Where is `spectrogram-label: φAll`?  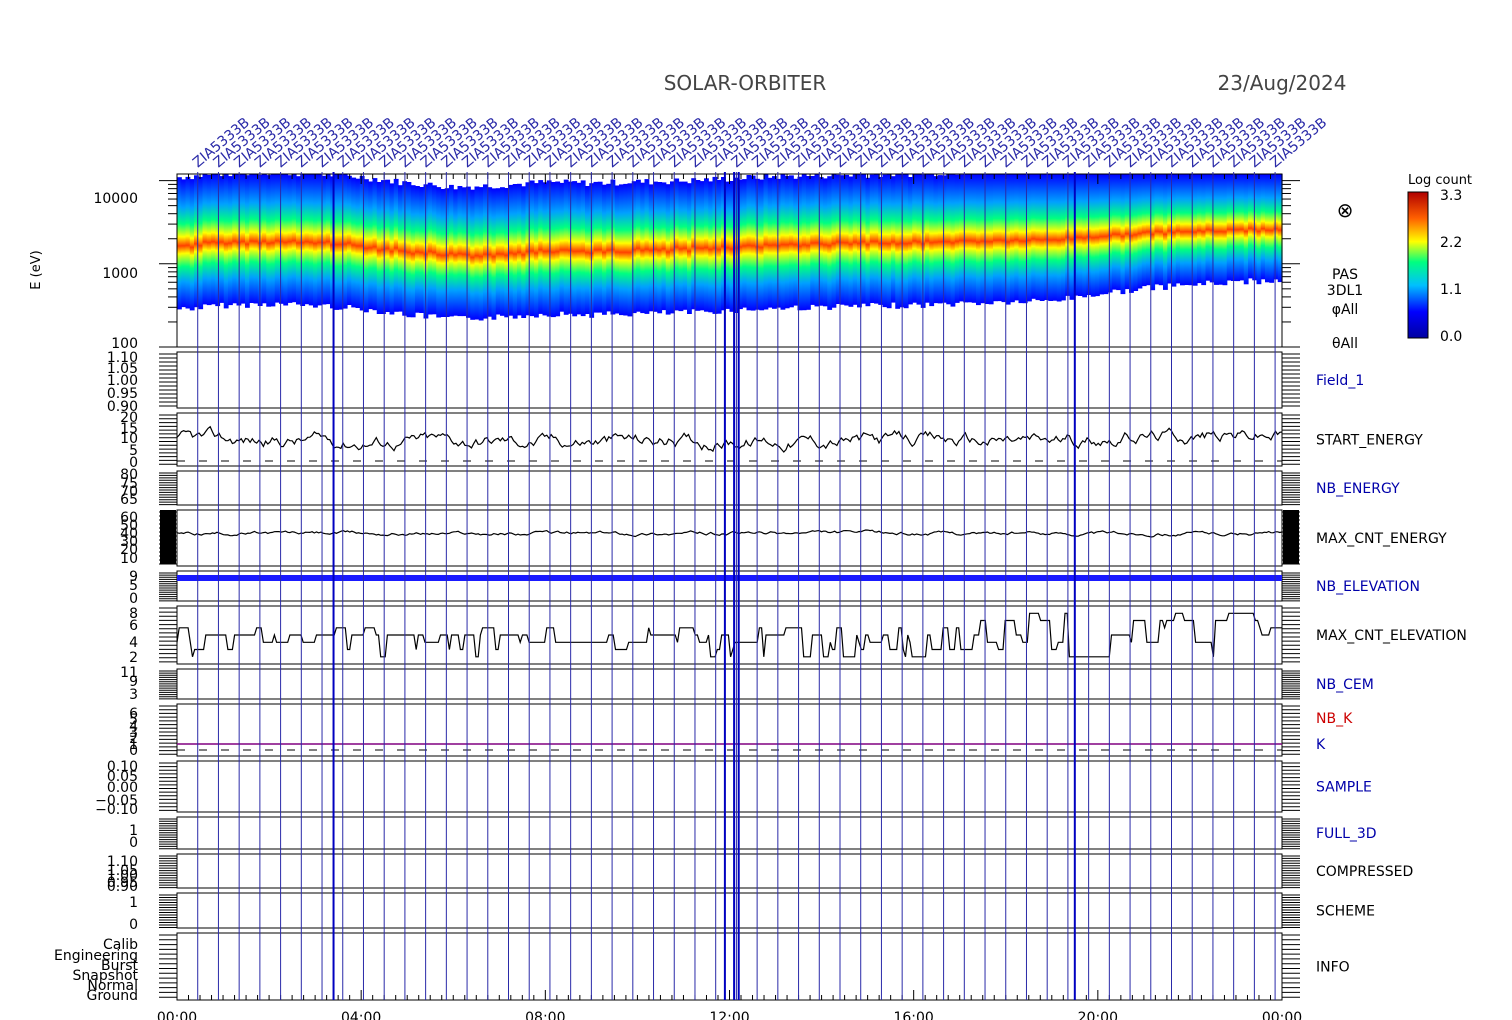 spectrogram-label: φAll is located at coordinates (1345, 310).